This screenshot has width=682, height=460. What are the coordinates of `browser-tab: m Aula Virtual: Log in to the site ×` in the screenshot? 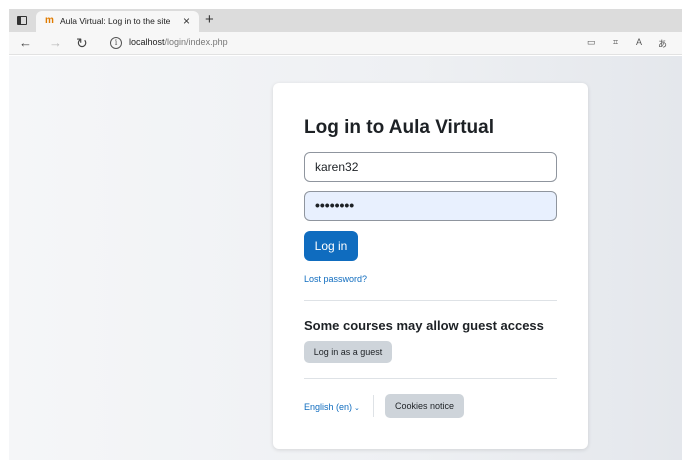 It's located at (117, 21).